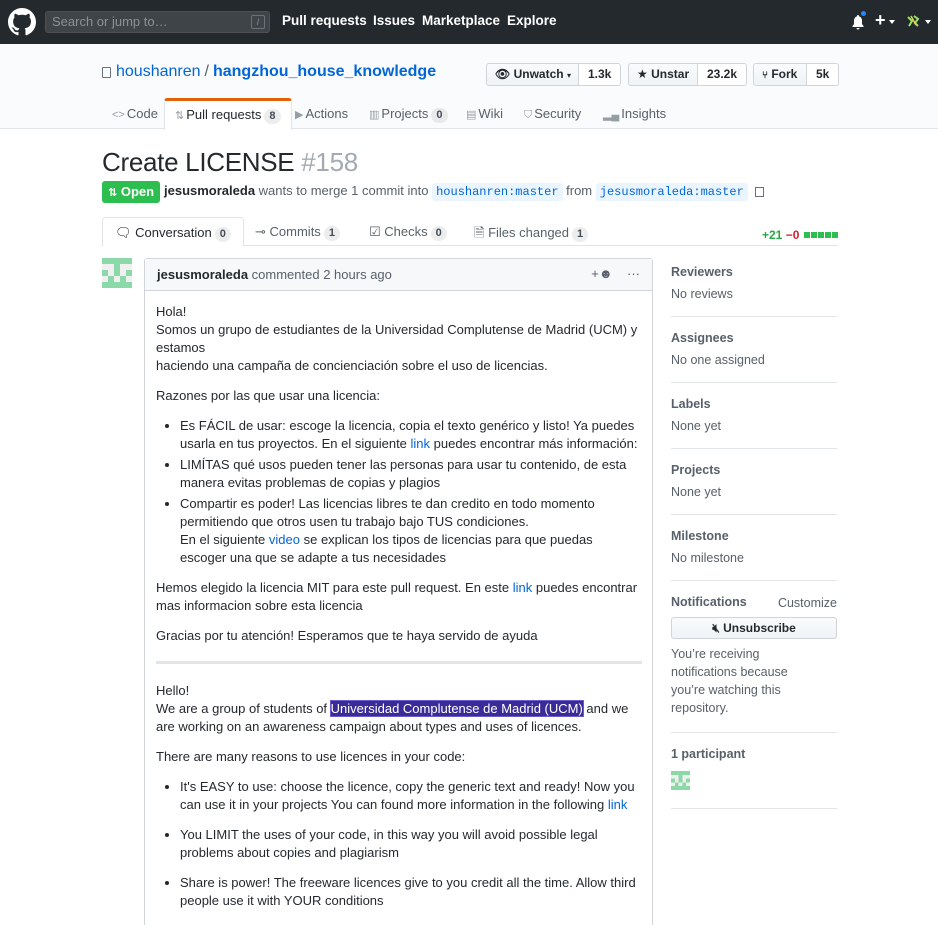 The width and height of the screenshot is (938, 925). I want to click on tab-actions: ▶ Actions, so click(321, 113).